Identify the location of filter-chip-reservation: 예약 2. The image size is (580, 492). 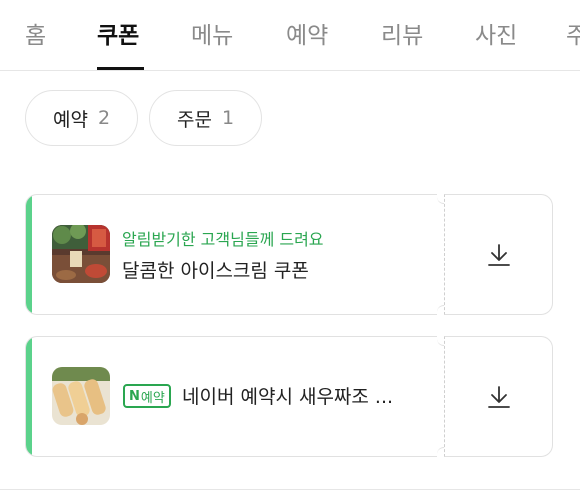
(81, 118).